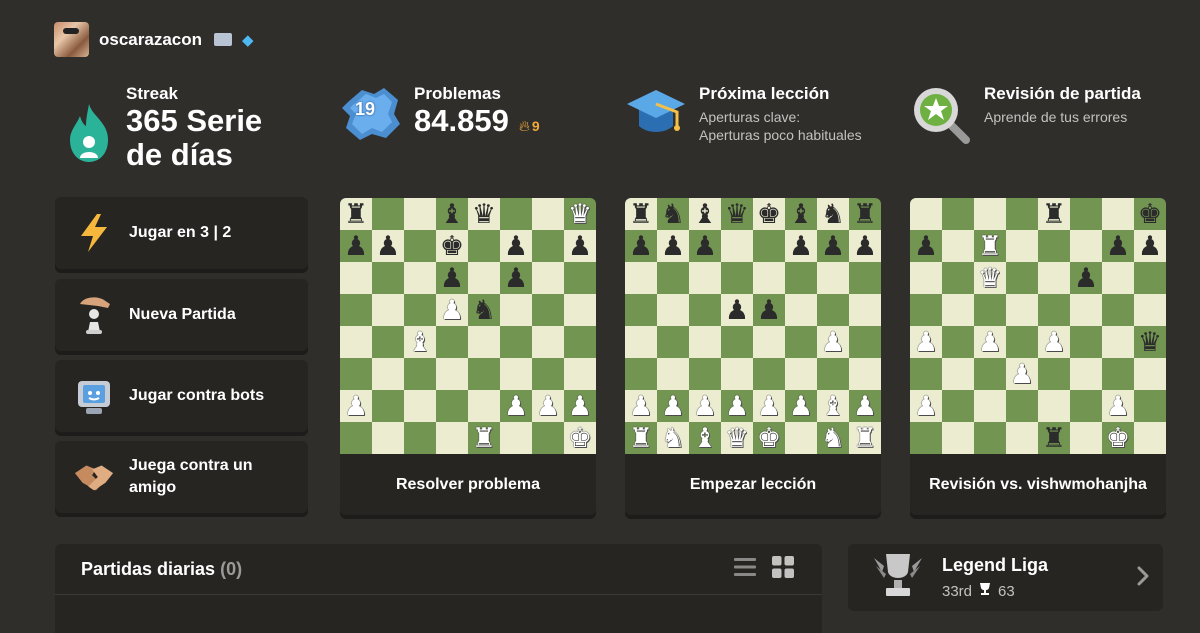 The height and width of the screenshot is (633, 1200). What do you see at coordinates (580, 214) in the screenshot?
I see `white-queen-icon: ♛` at bounding box center [580, 214].